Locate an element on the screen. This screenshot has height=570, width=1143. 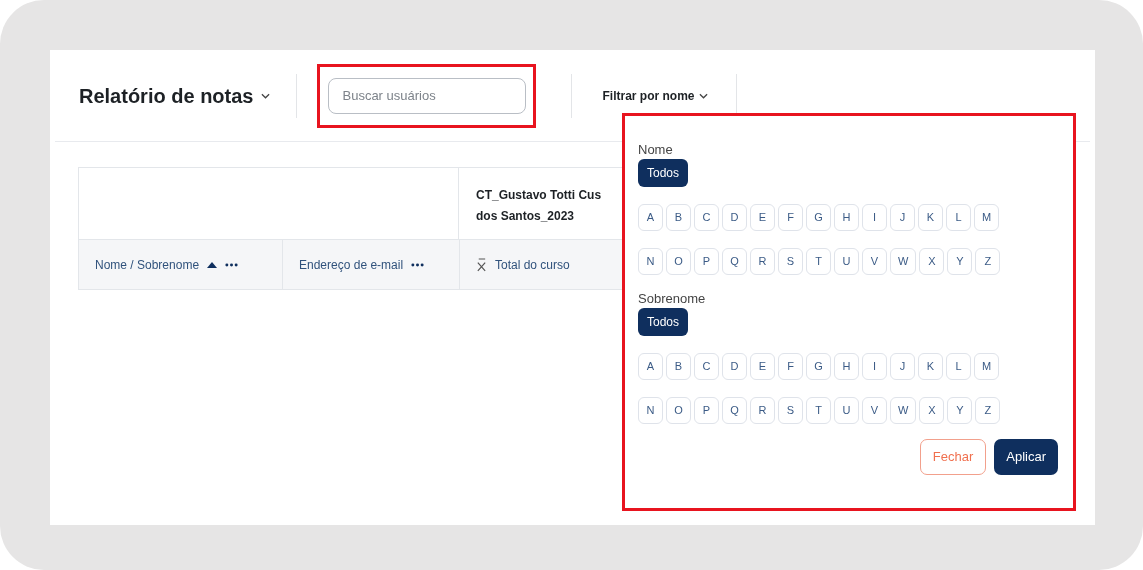
apply-button: Aplicar is located at coordinates (1026, 457).